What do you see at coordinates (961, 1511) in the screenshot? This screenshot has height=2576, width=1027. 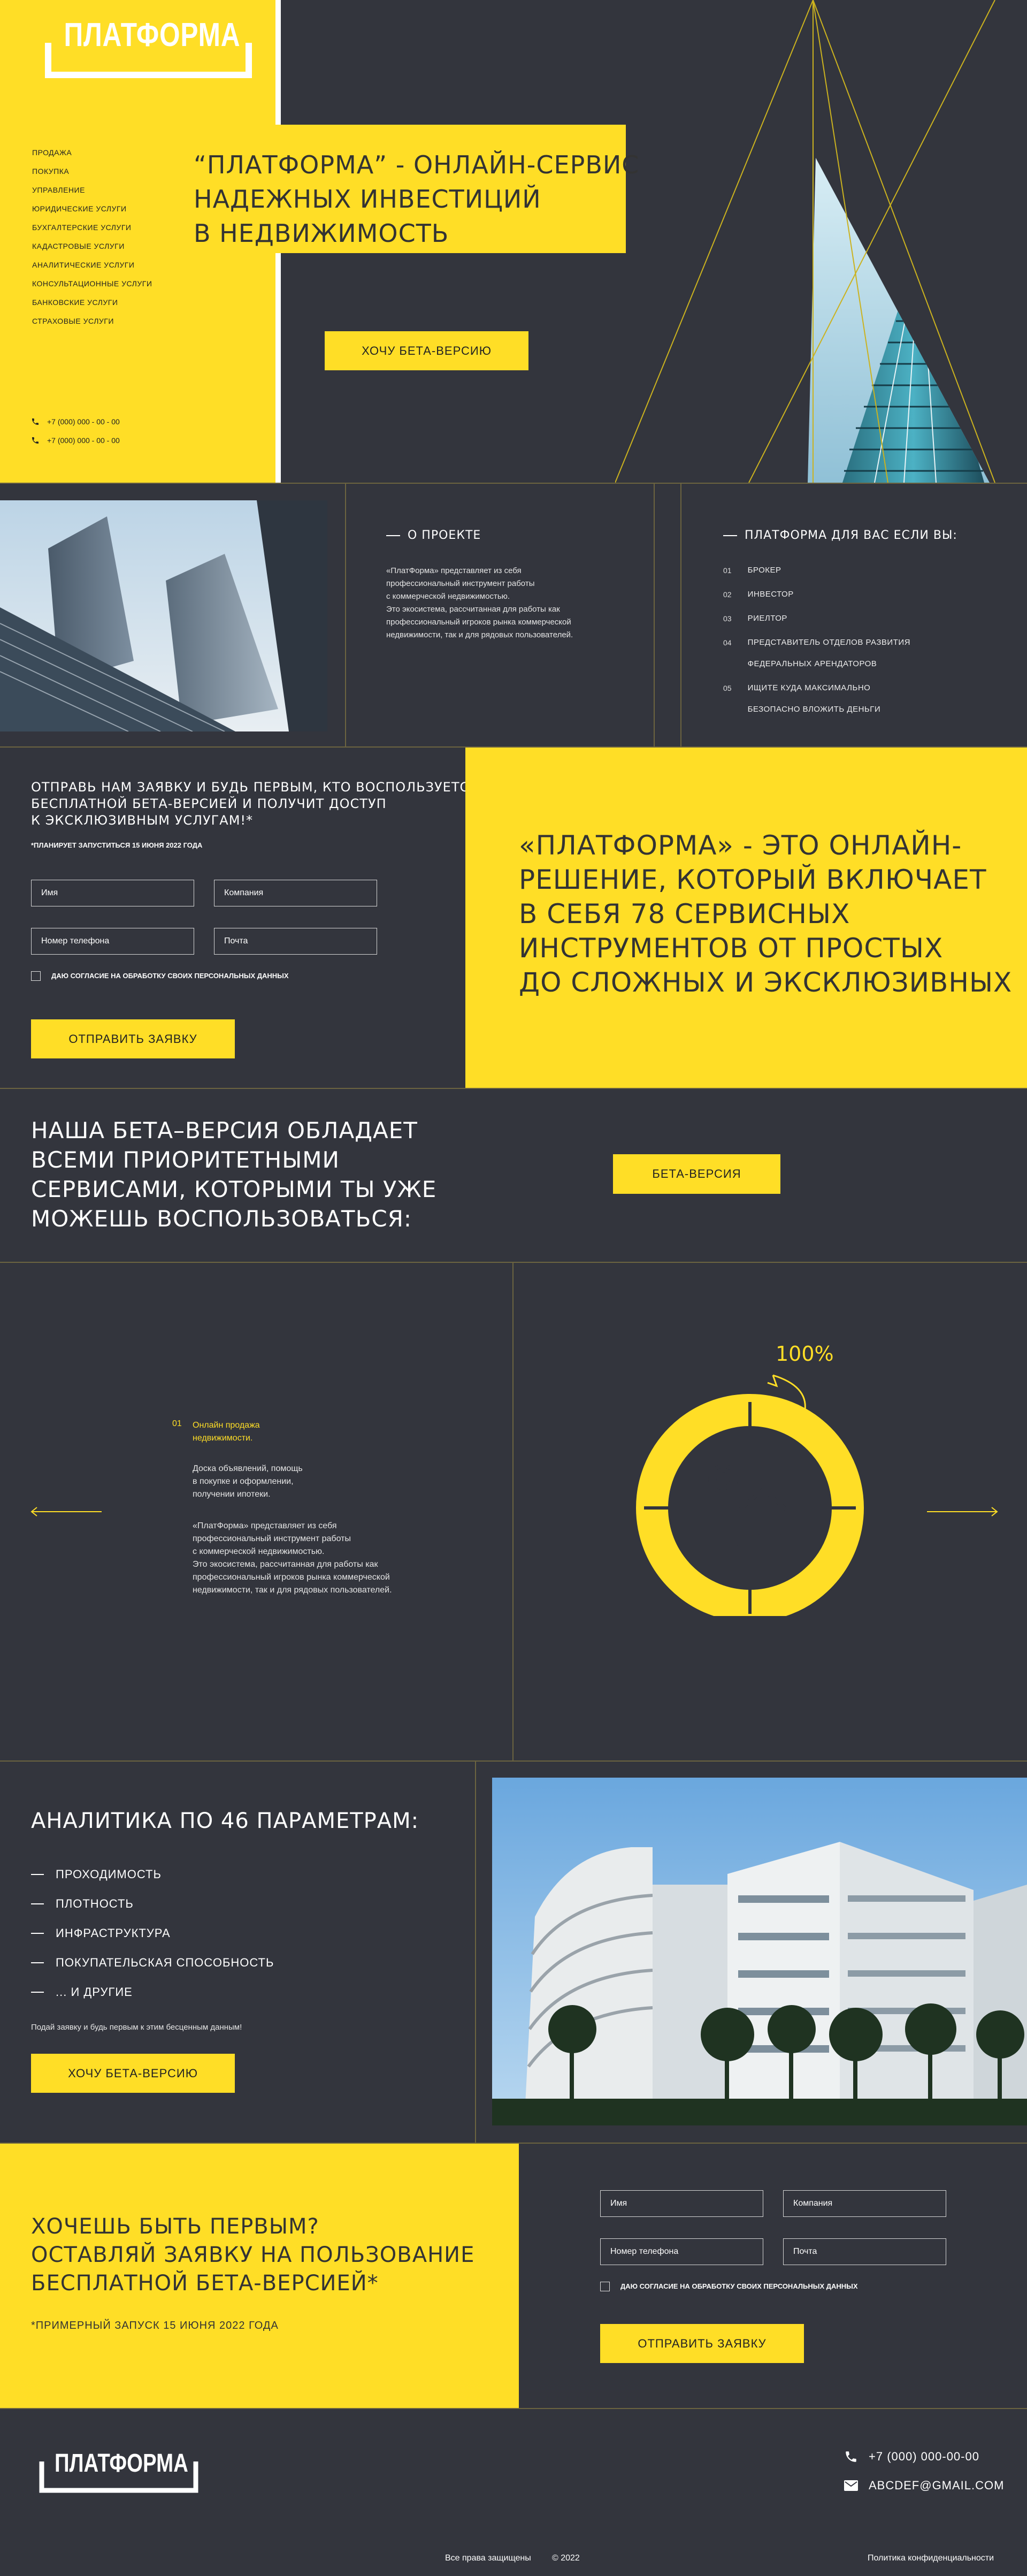 I see `slider-next-arrow-icon` at bounding box center [961, 1511].